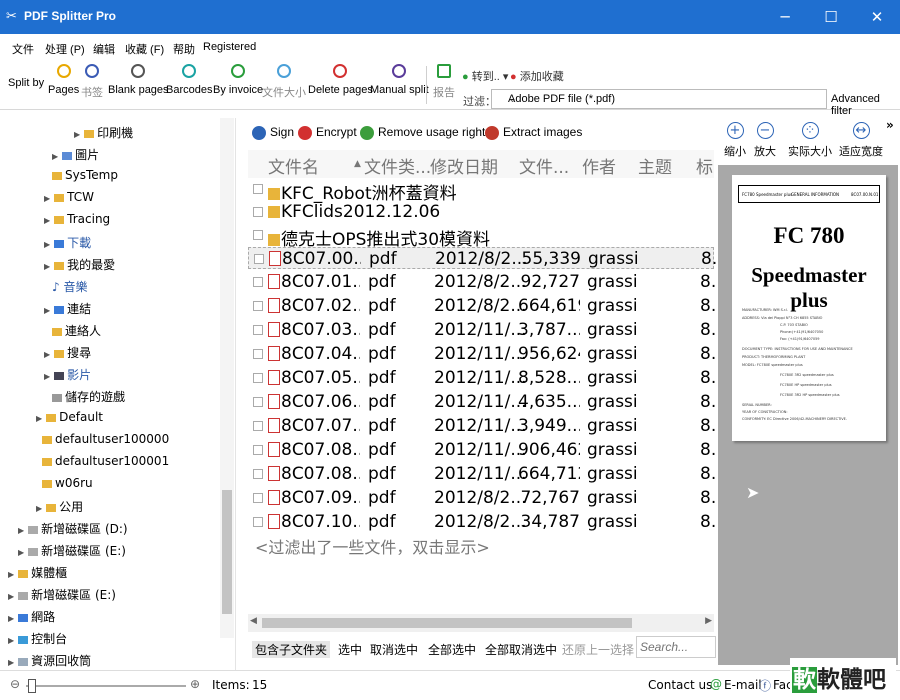 The image size is (900, 700). Describe the element at coordinates (23, 49) in the screenshot. I see `menu-file: 文件` at that location.